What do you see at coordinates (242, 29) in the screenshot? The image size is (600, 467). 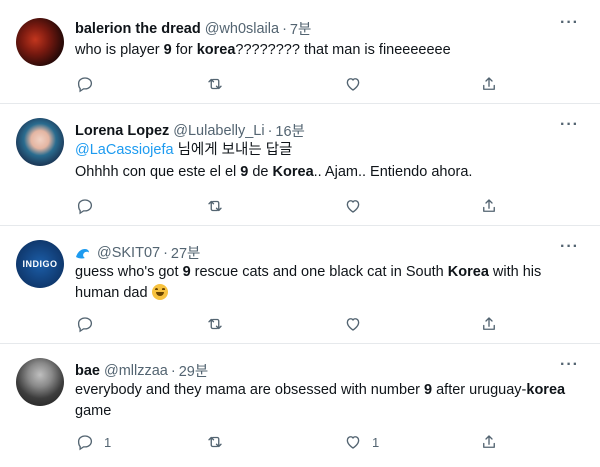 I see `handle: @wh0slaila` at bounding box center [242, 29].